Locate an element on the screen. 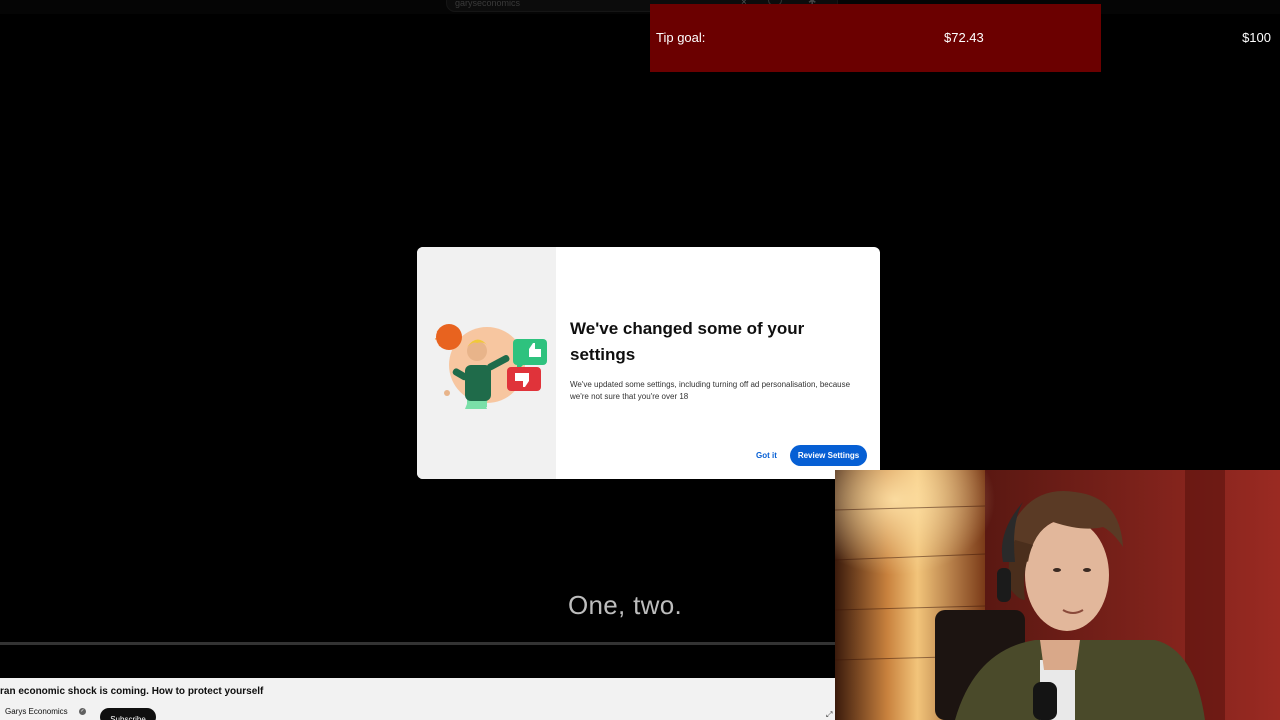 This screenshot has width=1280, height=720. video-progress-bar is located at coordinates (417, 643).